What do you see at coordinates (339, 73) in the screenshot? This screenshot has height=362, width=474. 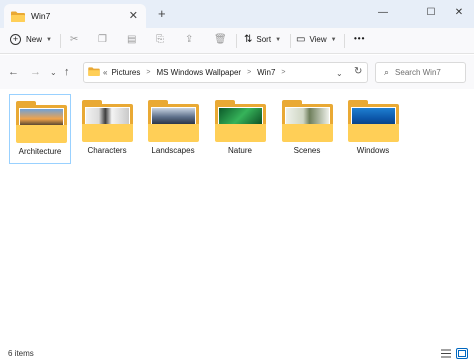 I see `address-dropdown-icon: ⌄` at bounding box center [339, 73].